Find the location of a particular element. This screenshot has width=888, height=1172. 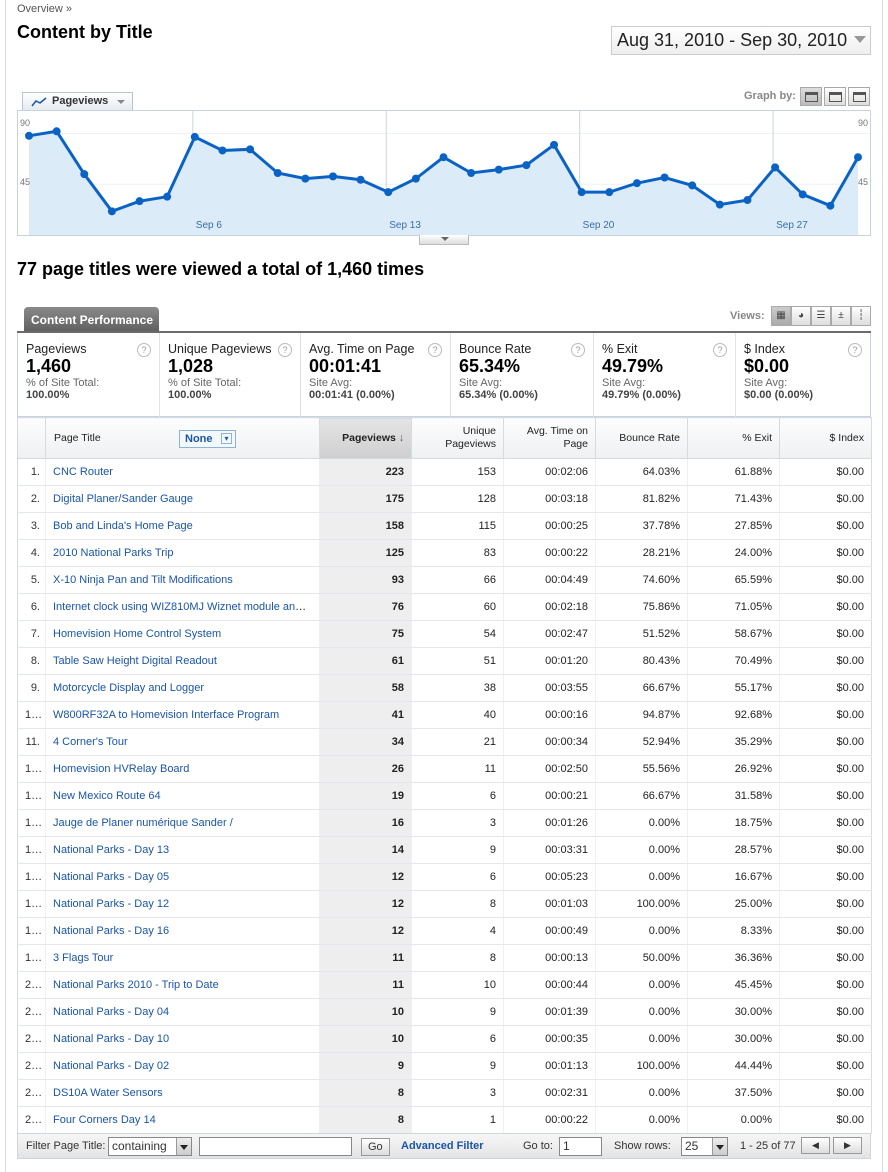

date-range-picker: Aug 31, 2010 - Sep 30, 2010 is located at coordinates (741, 40).